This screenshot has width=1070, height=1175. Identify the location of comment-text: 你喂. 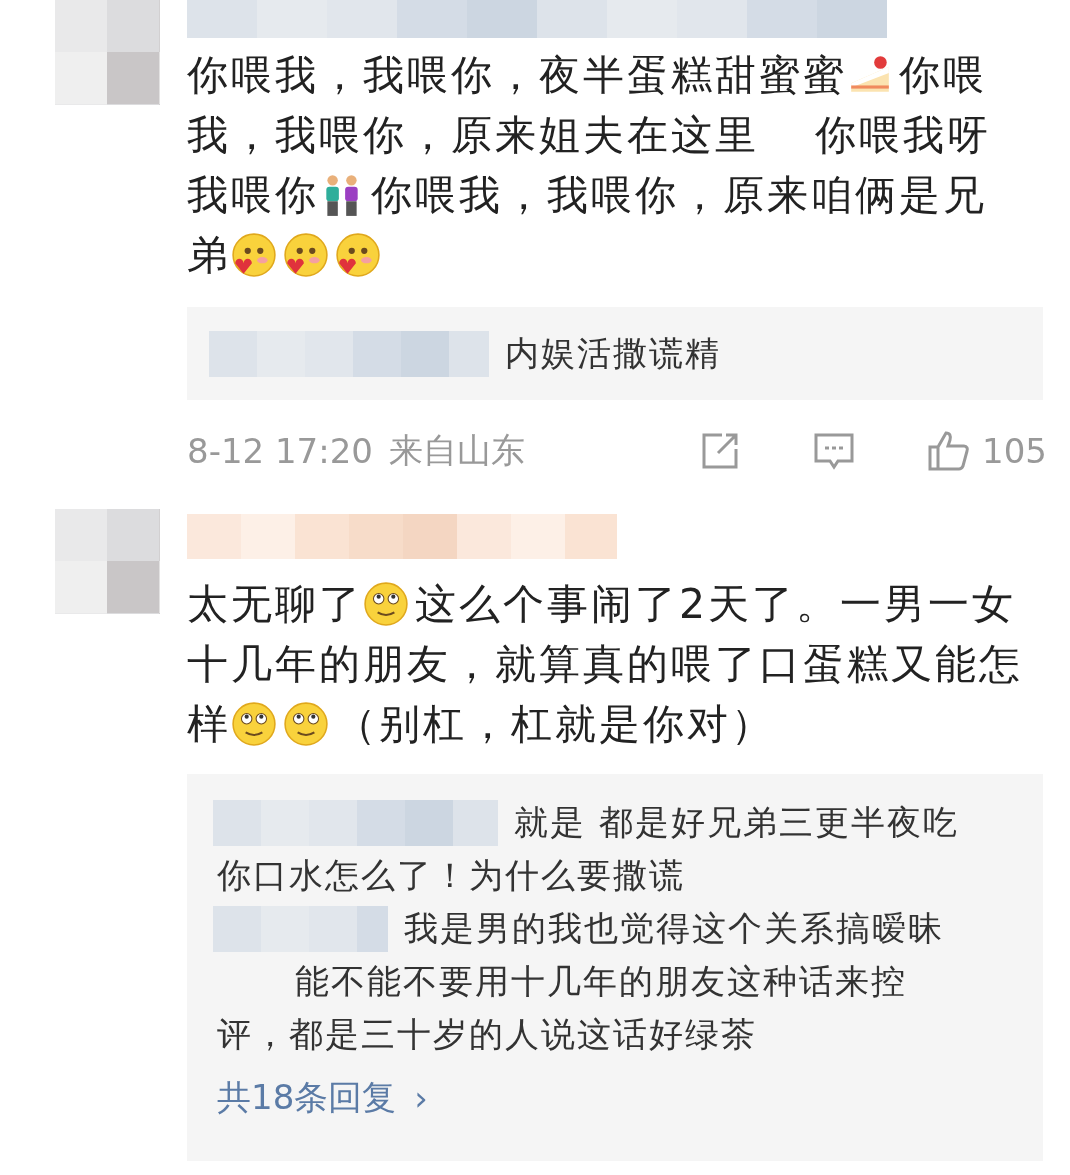
(943, 75).